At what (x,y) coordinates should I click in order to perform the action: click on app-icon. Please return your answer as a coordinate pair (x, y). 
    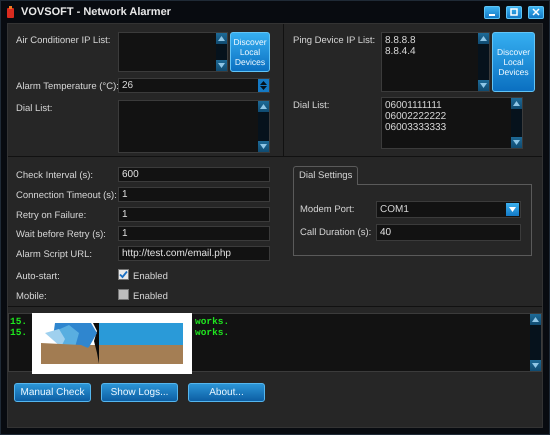
    Looking at the image, I should click on (10, 12).